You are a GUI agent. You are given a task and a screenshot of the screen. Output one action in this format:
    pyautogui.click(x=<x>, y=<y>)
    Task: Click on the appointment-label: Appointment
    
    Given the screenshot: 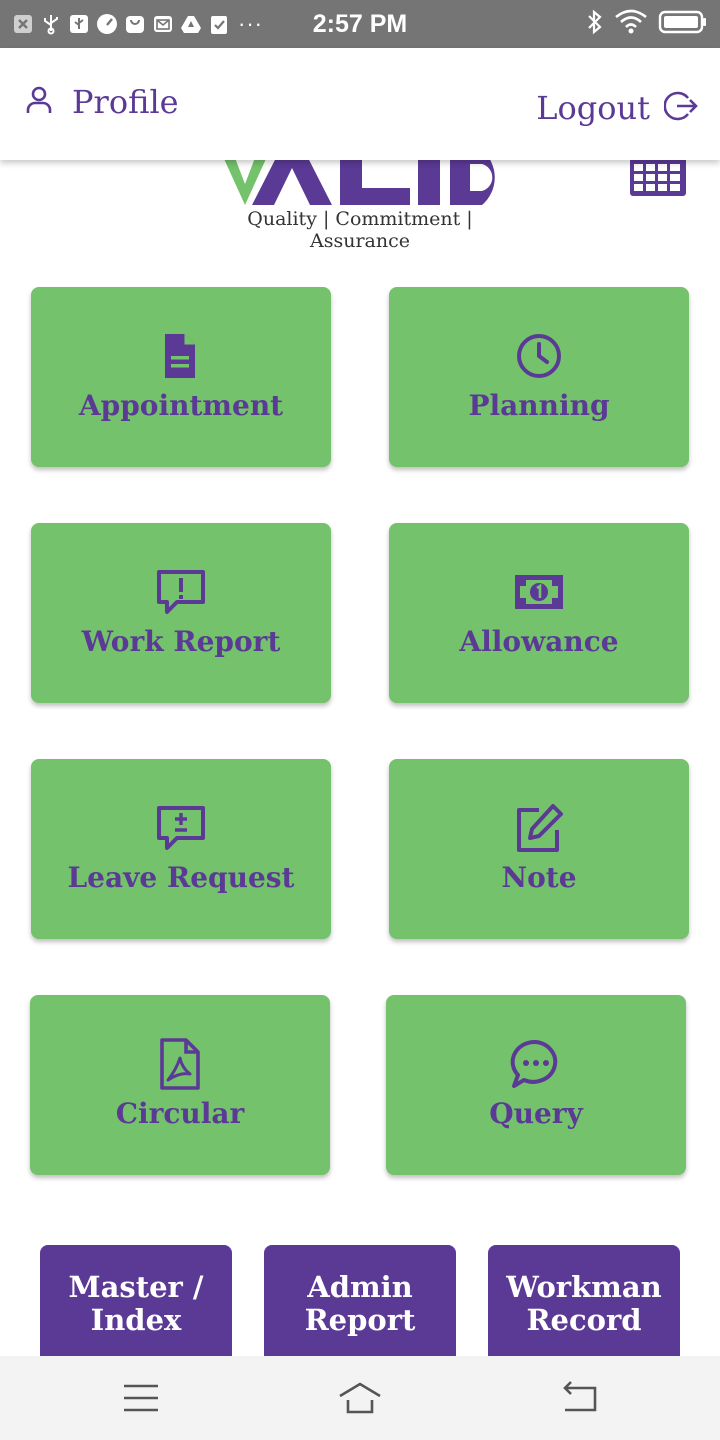 What is the action you would take?
    pyautogui.click(x=181, y=405)
    